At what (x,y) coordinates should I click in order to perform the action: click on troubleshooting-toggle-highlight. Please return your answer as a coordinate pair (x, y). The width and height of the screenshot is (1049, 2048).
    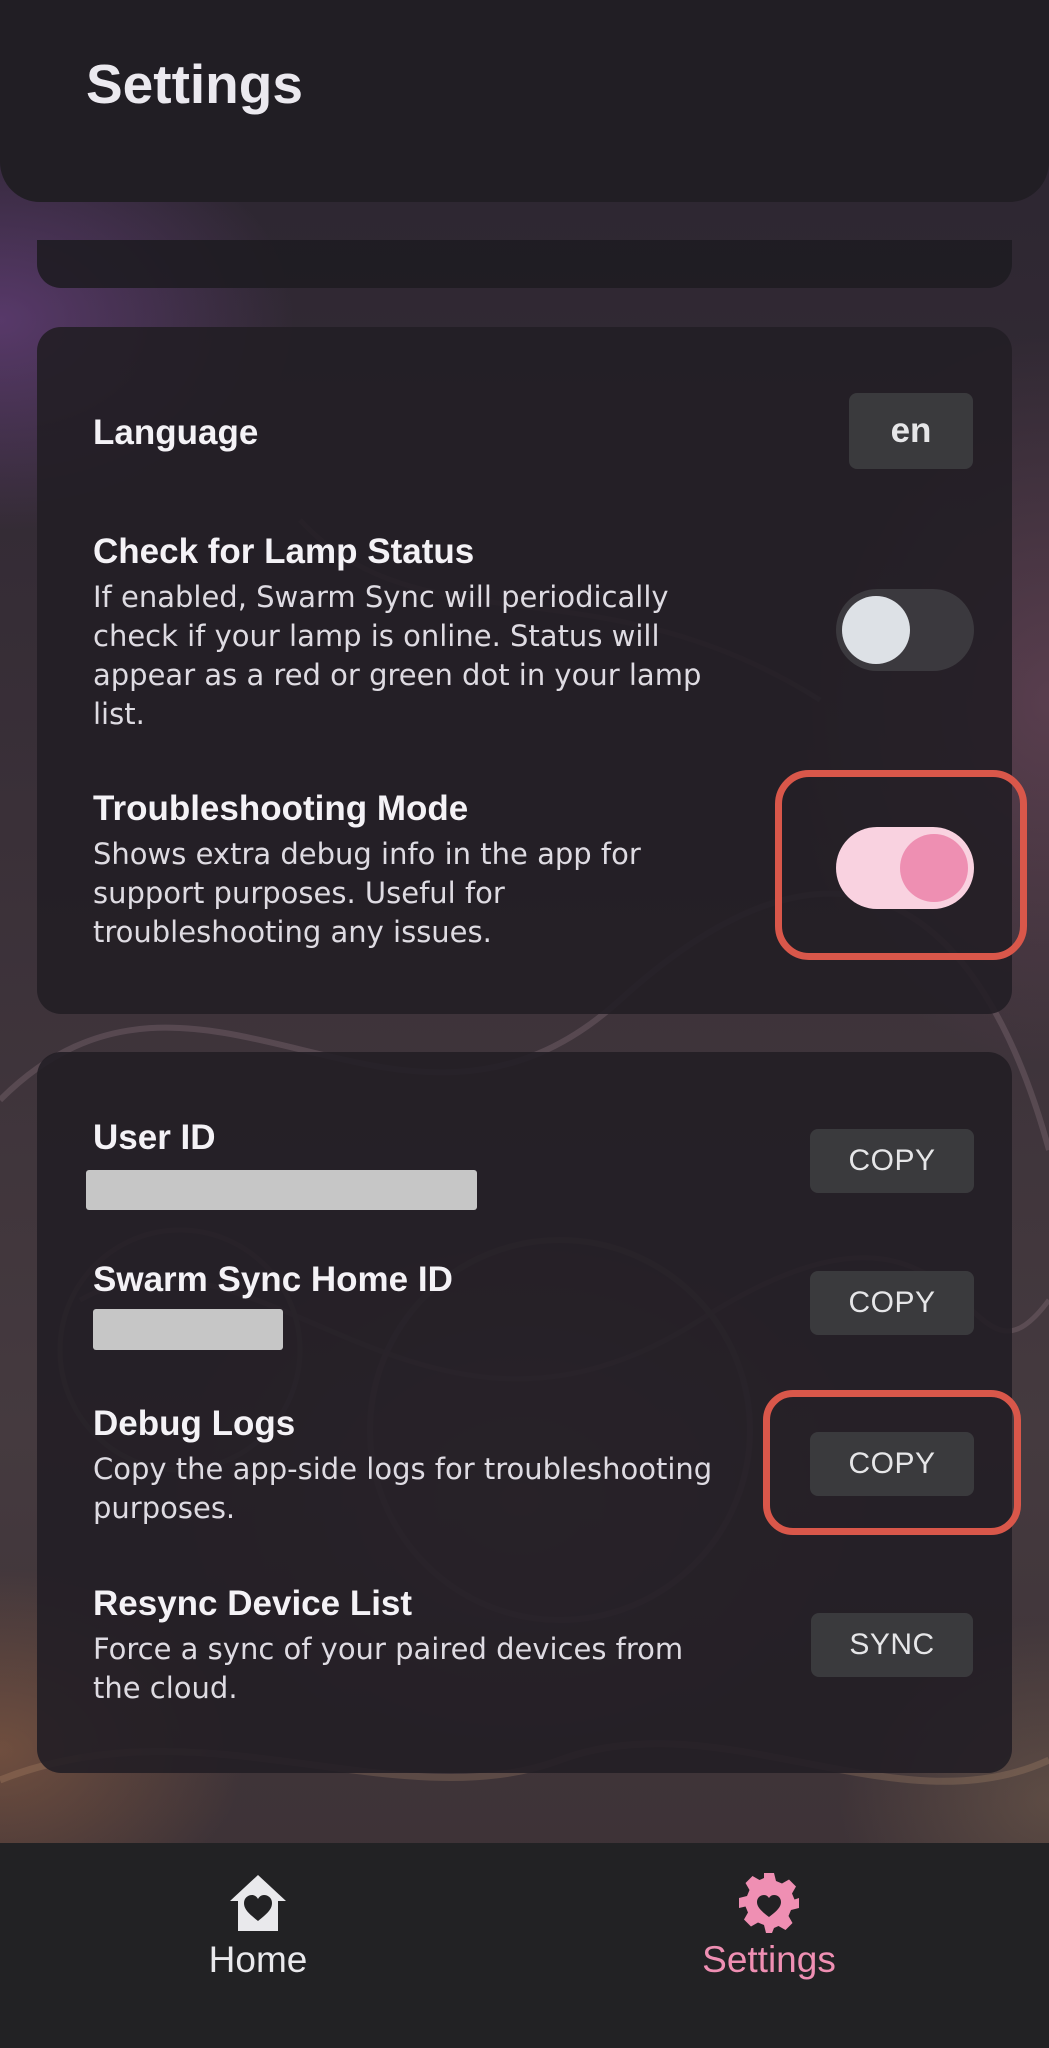
    Looking at the image, I should click on (901, 865).